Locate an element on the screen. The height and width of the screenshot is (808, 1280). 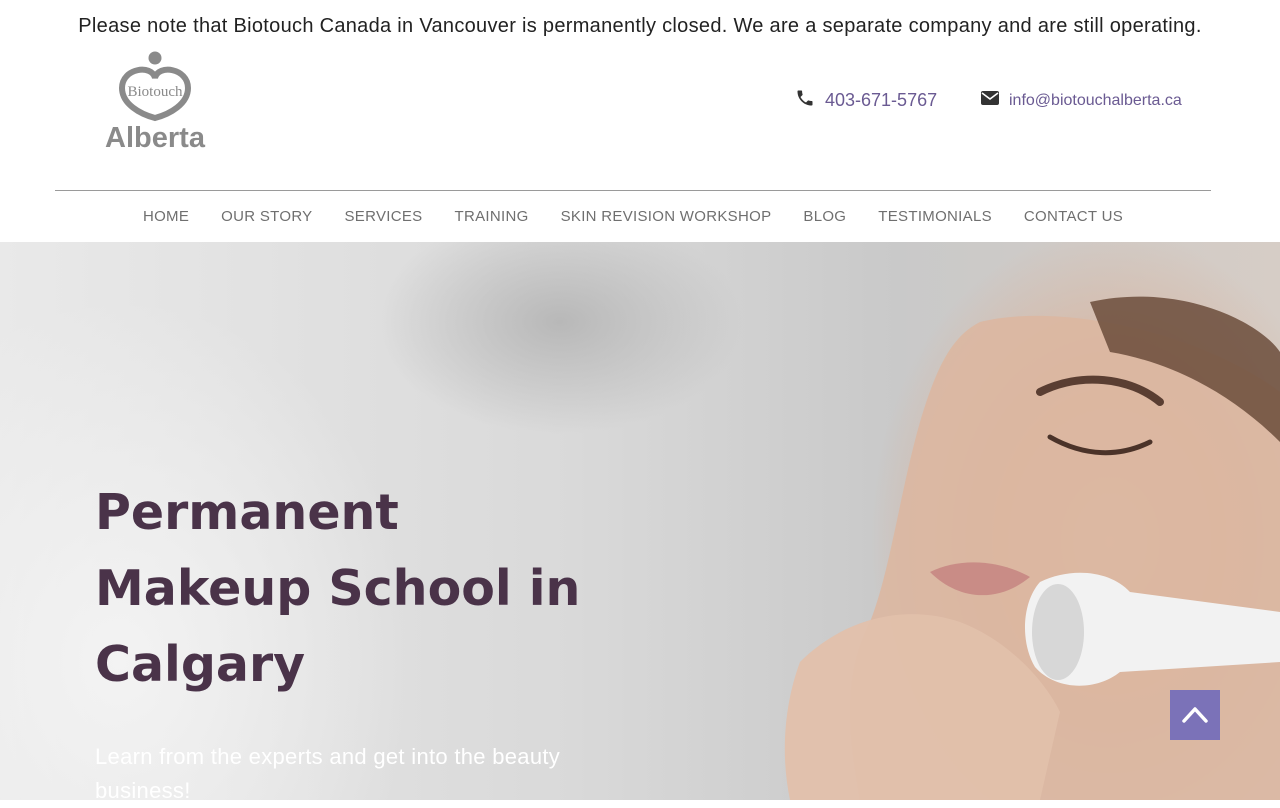
logo-top-text: Biotouch is located at coordinates (155, 92).